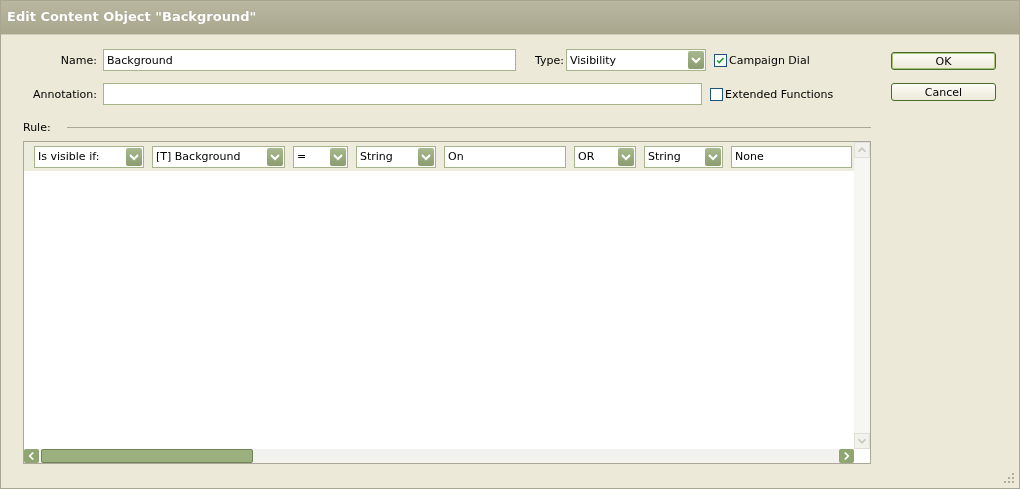 This screenshot has width=1020, height=489. Describe the element at coordinates (943, 92) in the screenshot. I see `dialog-button: Cancel` at that location.